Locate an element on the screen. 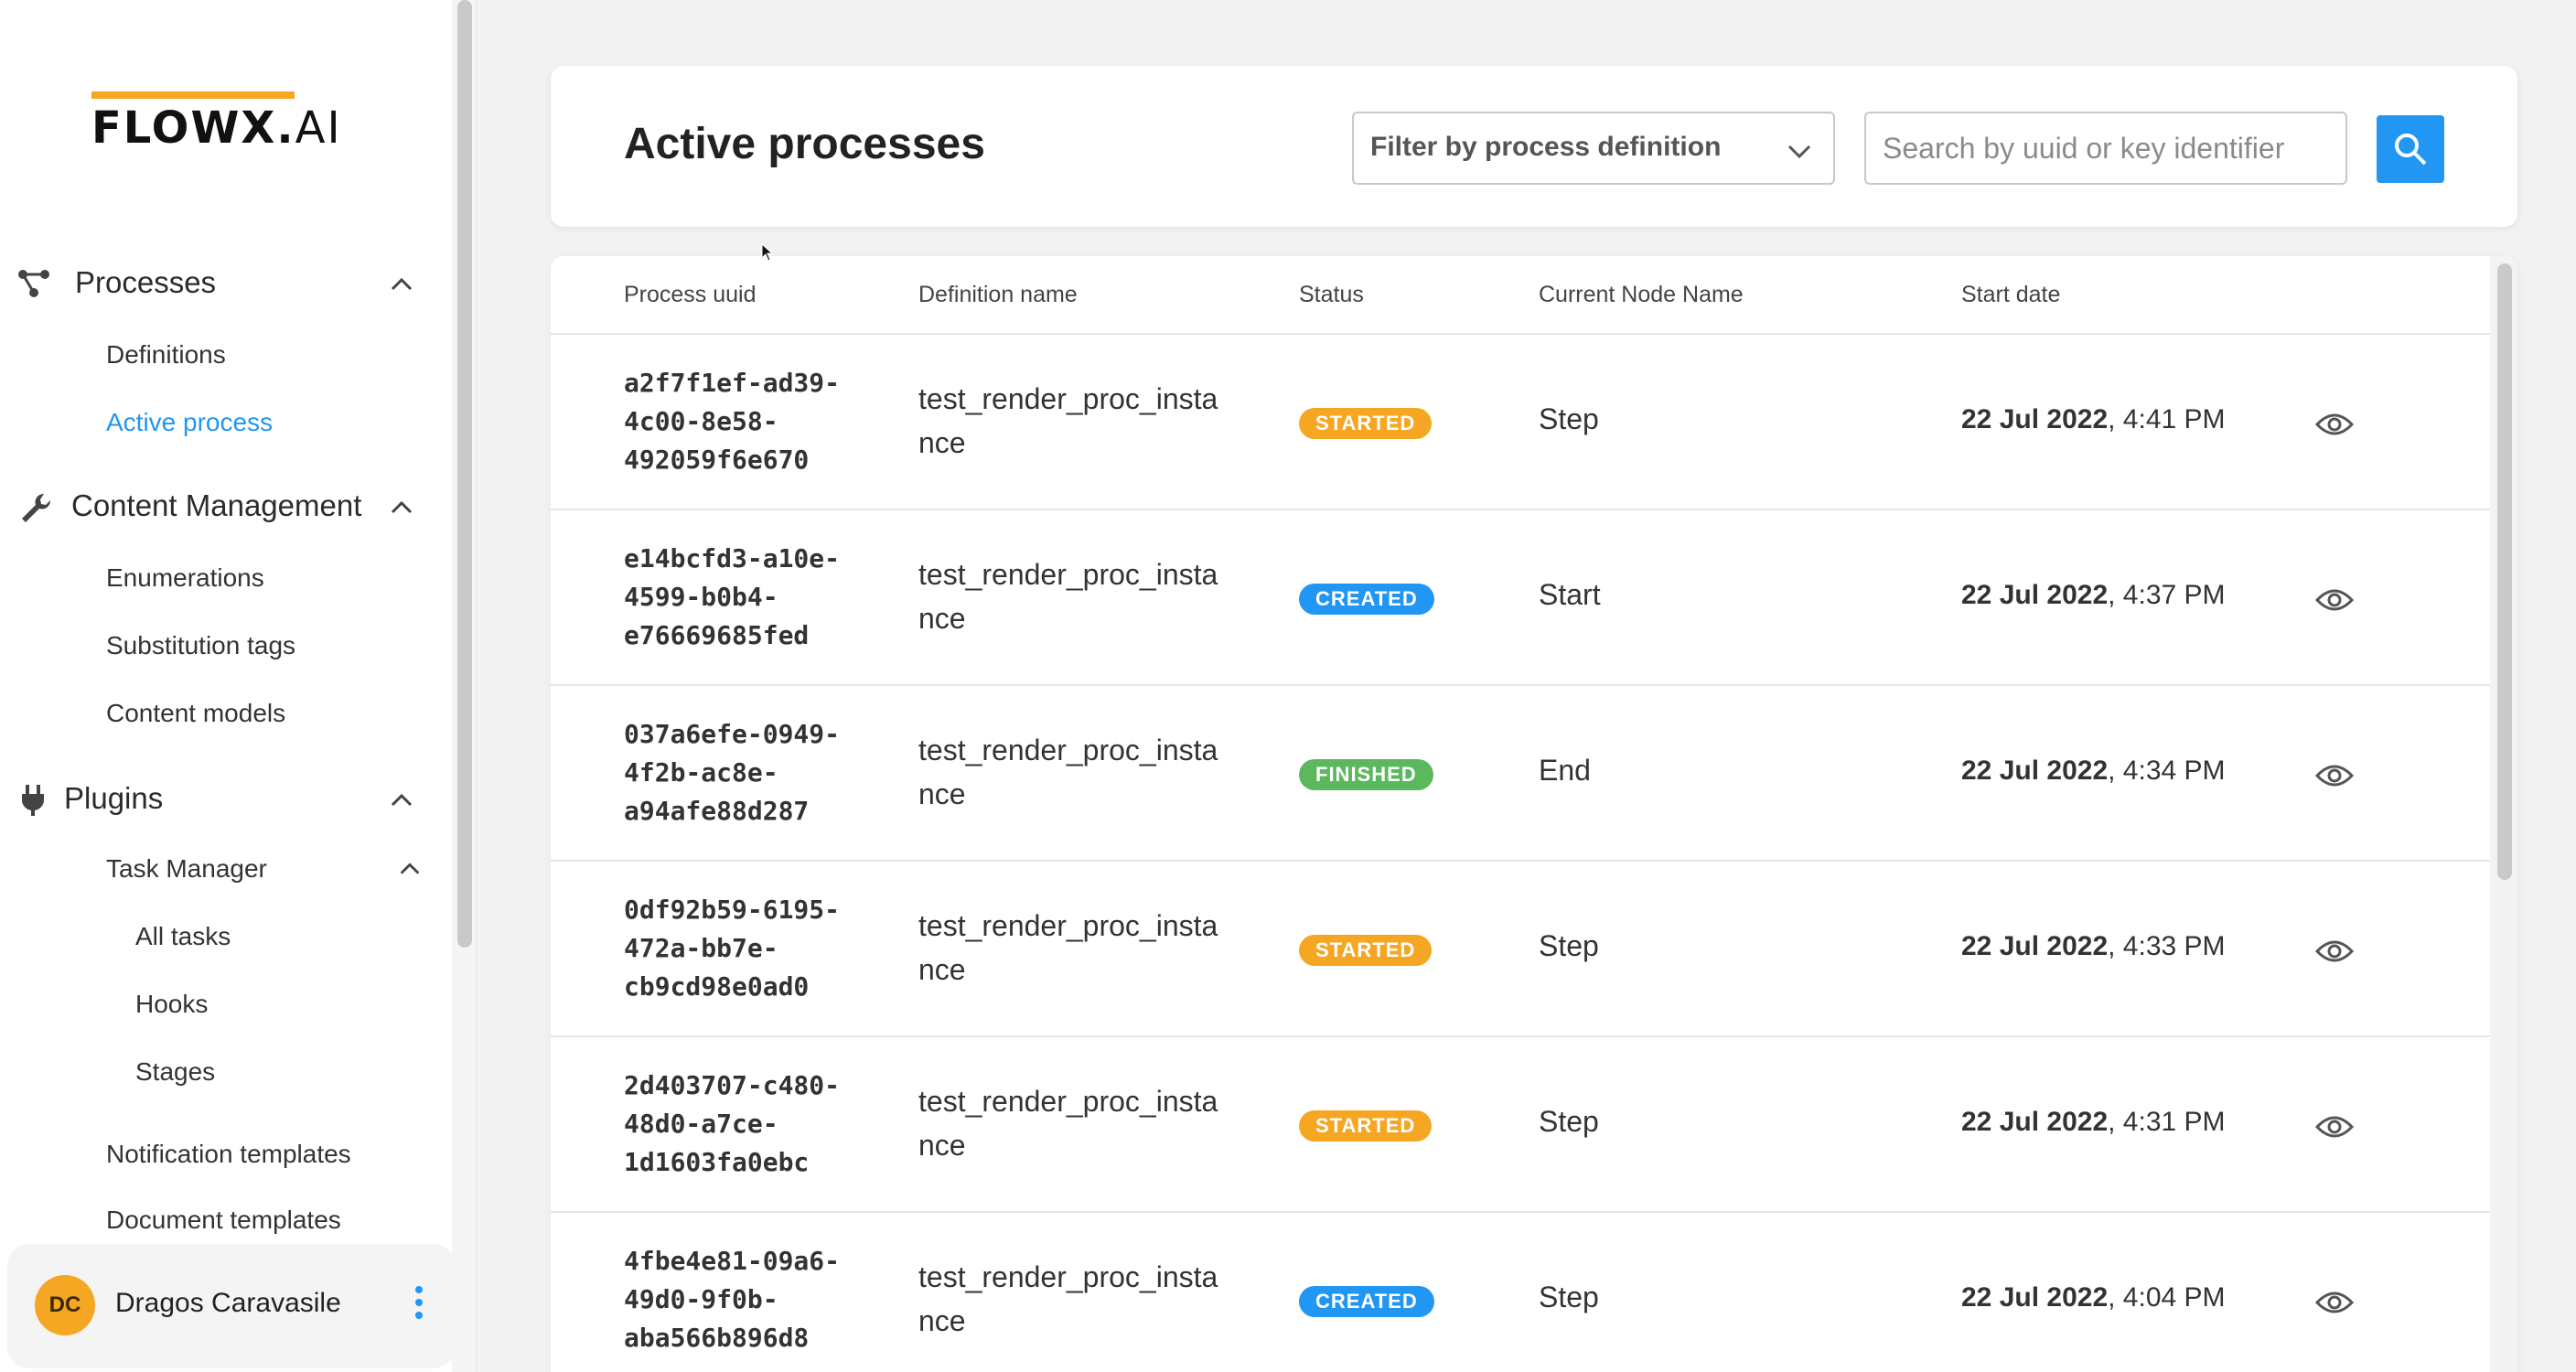  process-icon is located at coordinates (34, 283).